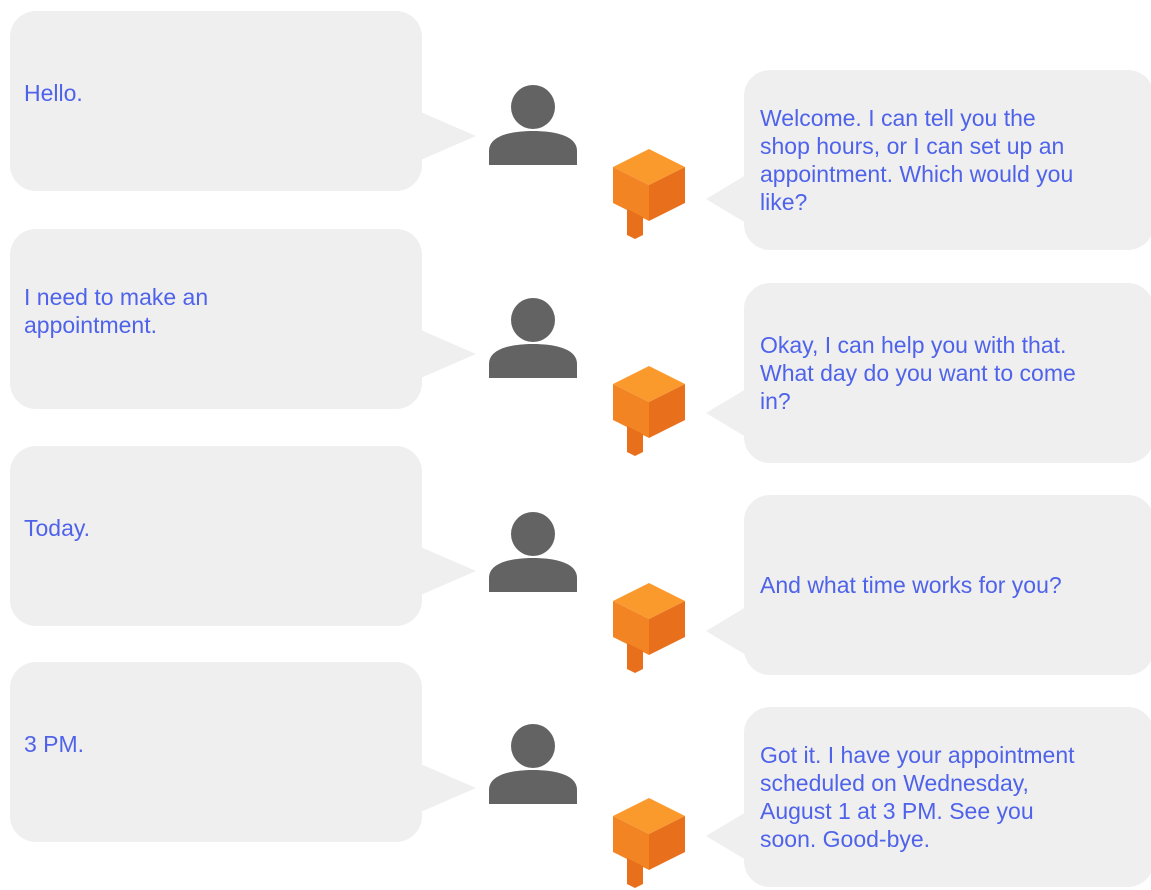 This screenshot has width=1151, height=890. Describe the element at coordinates (57, 528) in the screenshot. I see `user-message-text: Today.` at that location.